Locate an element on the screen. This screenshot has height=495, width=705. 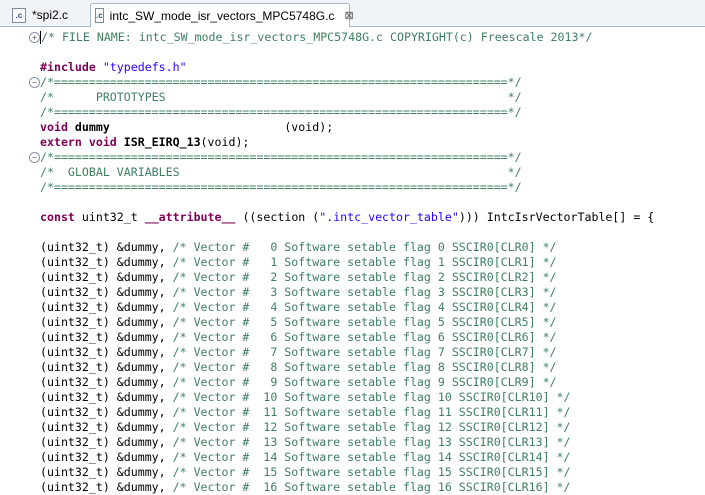
code-line: /* PROTOTYPES */ is located at coordinates (281, 97).